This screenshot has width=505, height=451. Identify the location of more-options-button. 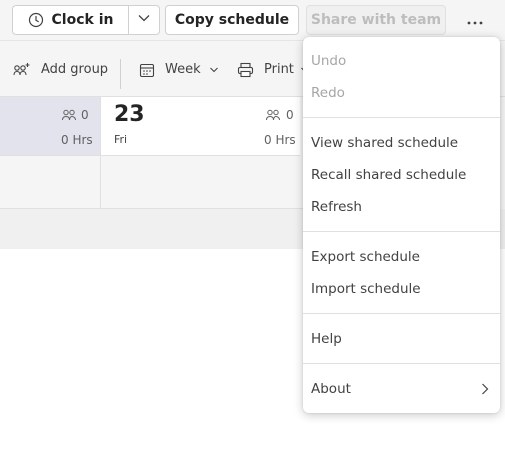
(475, 20).